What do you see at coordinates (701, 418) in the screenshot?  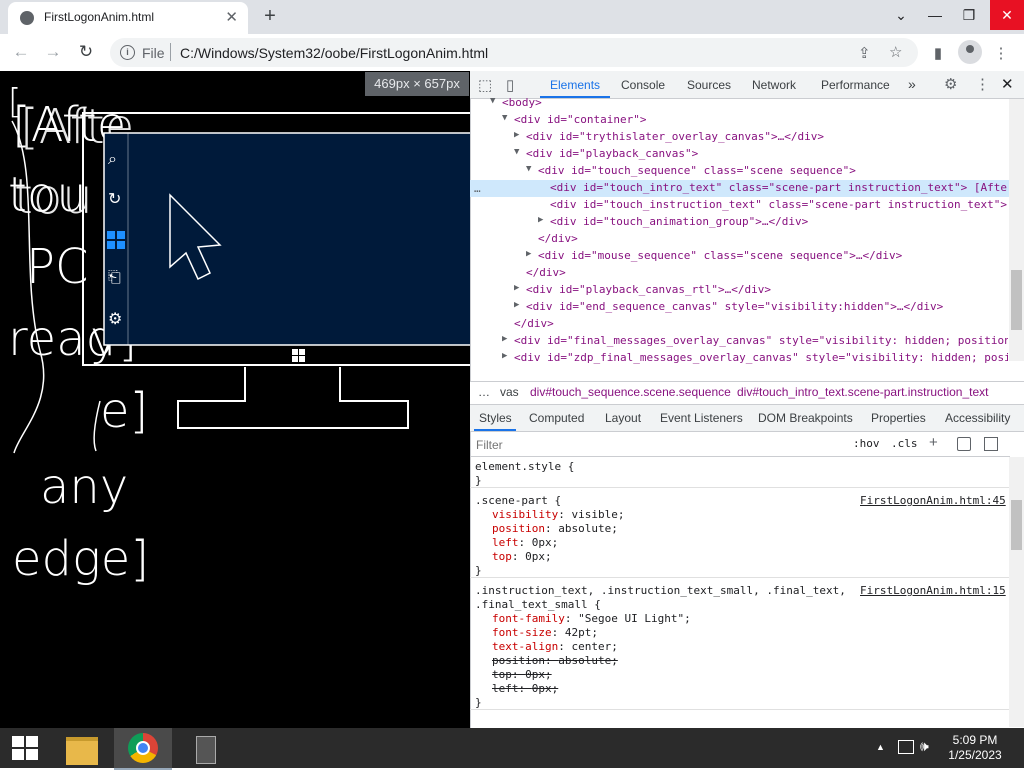 I see `tab-event-listeners: Event Listeners` at bounding box center [701, 418].